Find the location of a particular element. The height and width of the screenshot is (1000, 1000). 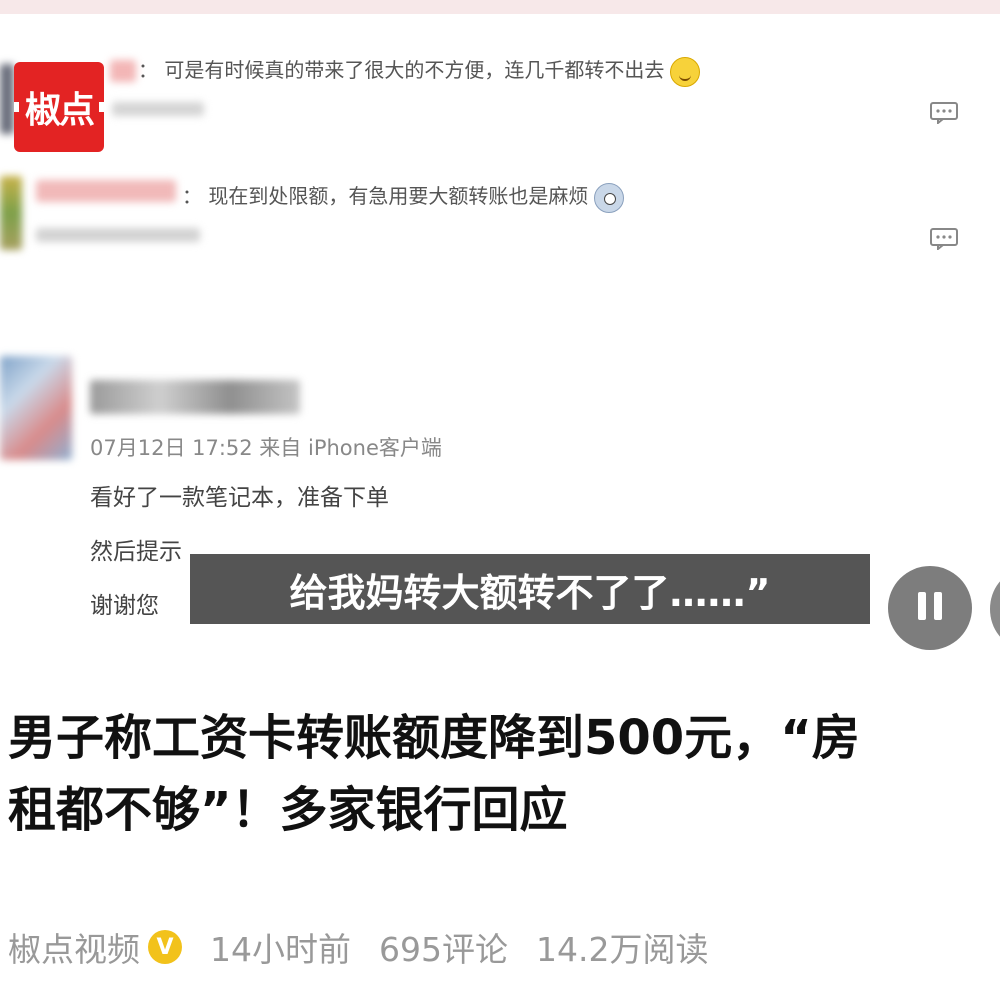

publish-time: 14小时前 is located at coordinates (280, 949).